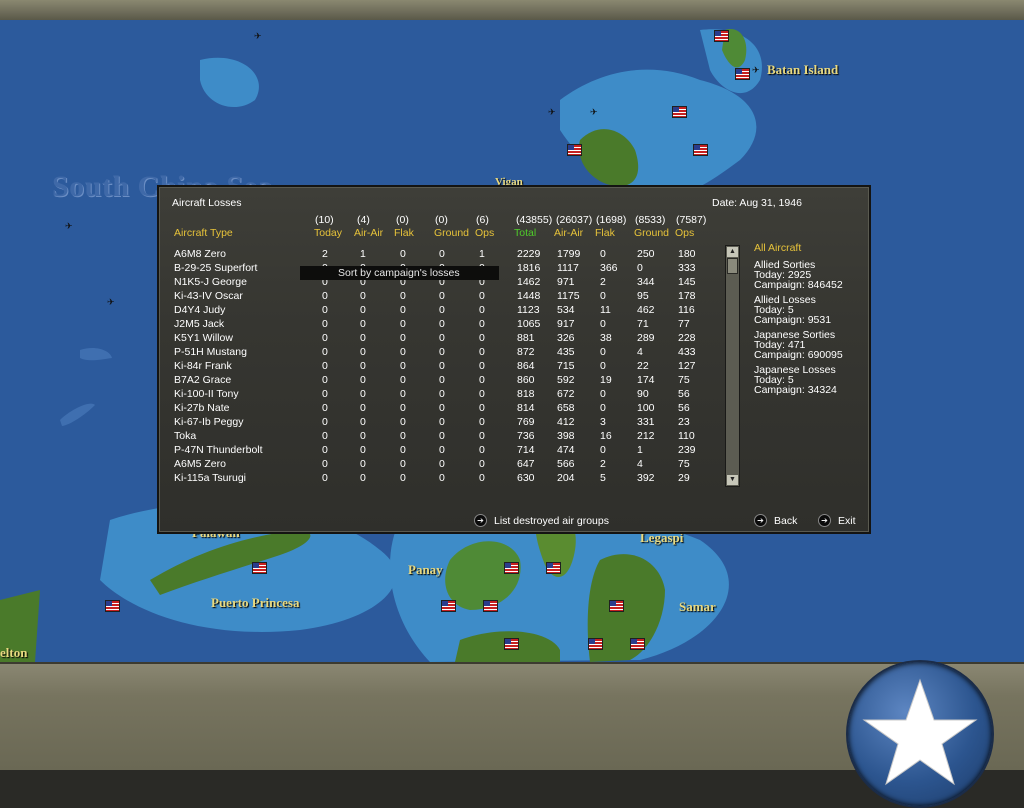  I want to click on table-row: D4Y4 Judy 0 0 0 0 0 1123 534 11 462 116, so click(439, 311).